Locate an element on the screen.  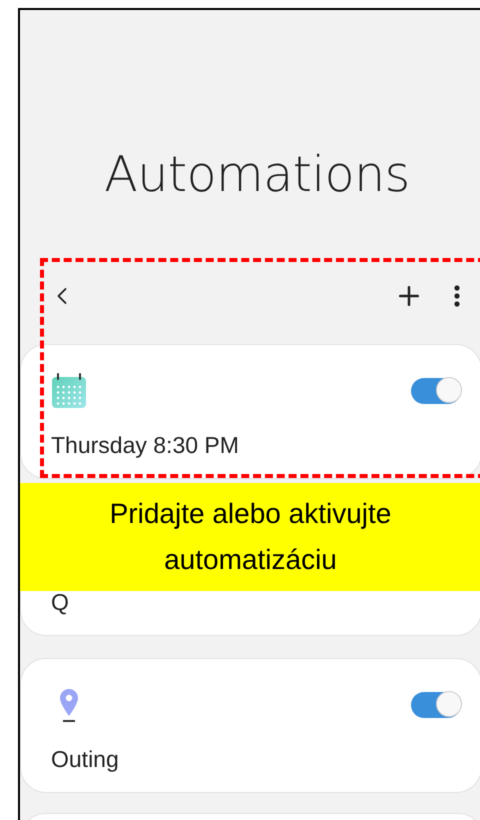
more-options-button is located at coordinates (457, 296).